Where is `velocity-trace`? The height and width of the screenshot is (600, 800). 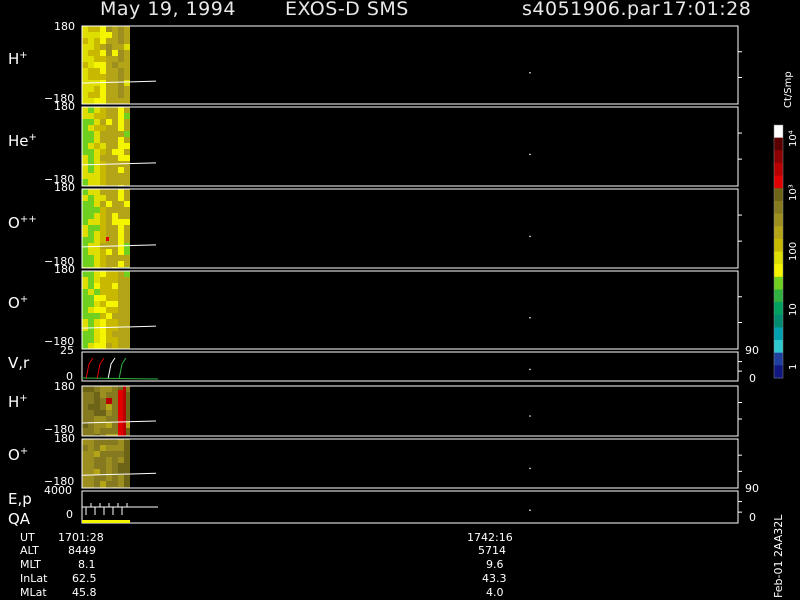 velocity-trace is located at coordinates (100, 368).